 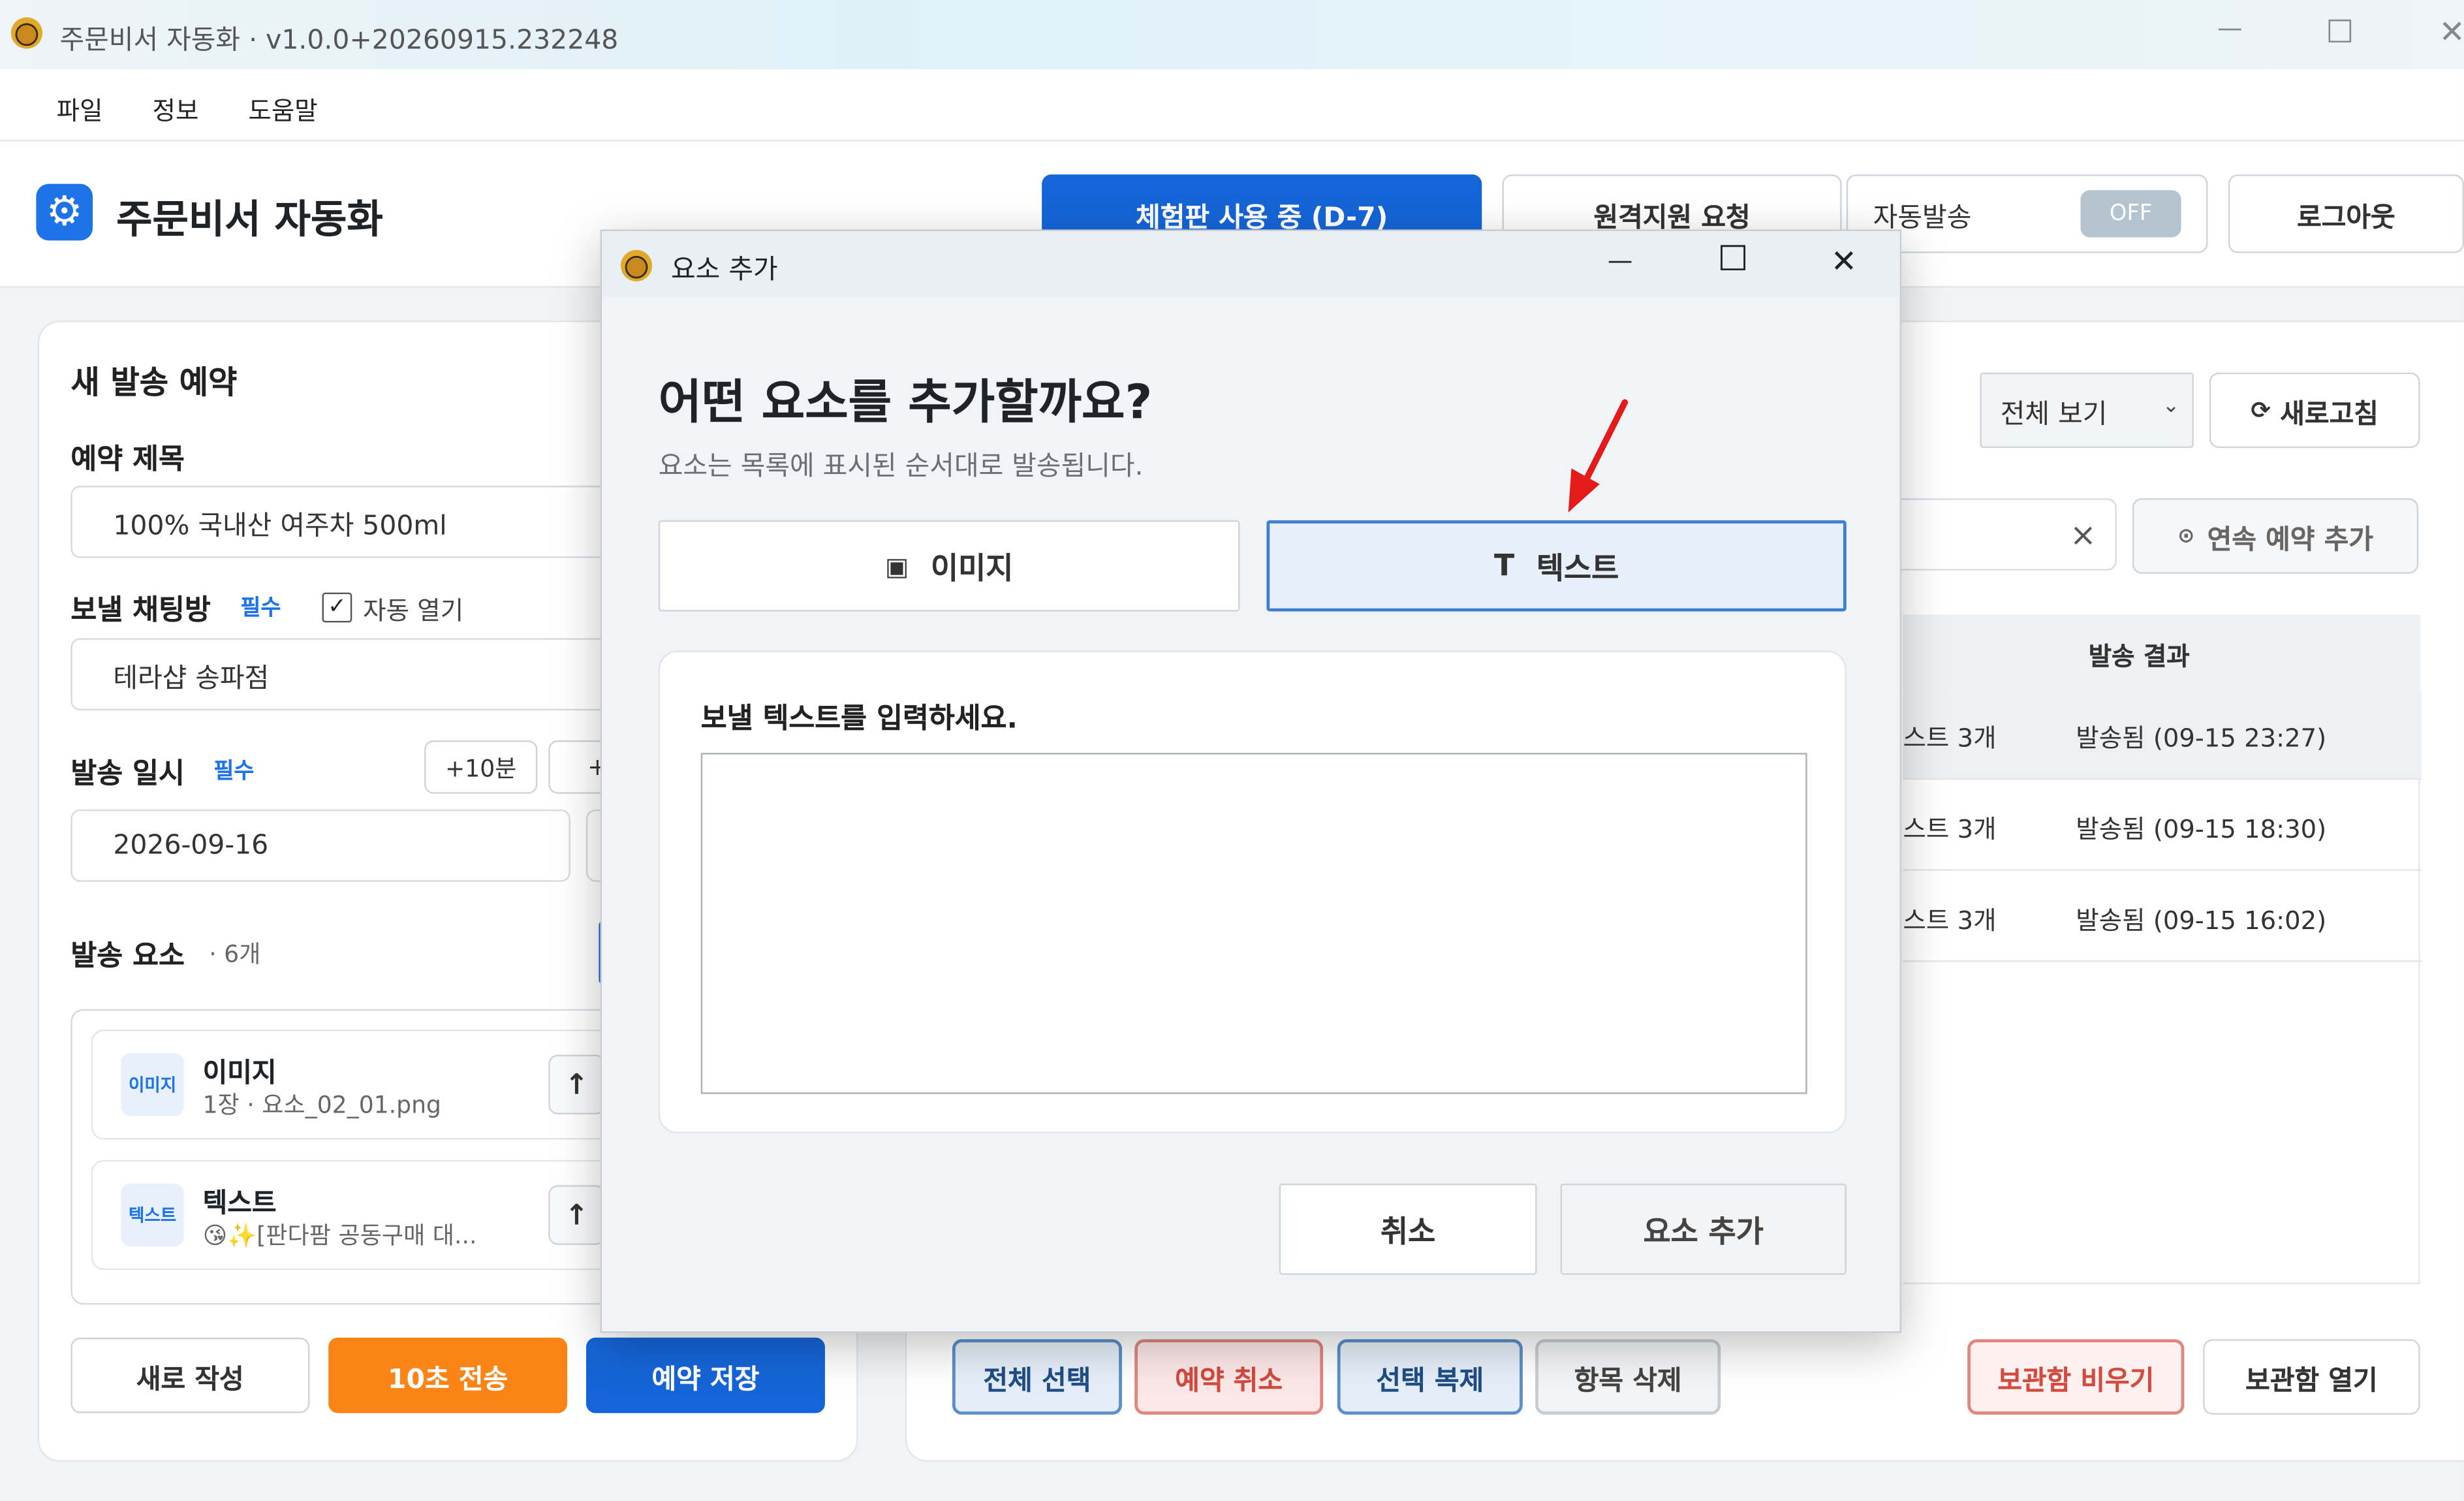 I want to click on menu-bar: 파일 정보 도움말, so click(x=1232, y=105).